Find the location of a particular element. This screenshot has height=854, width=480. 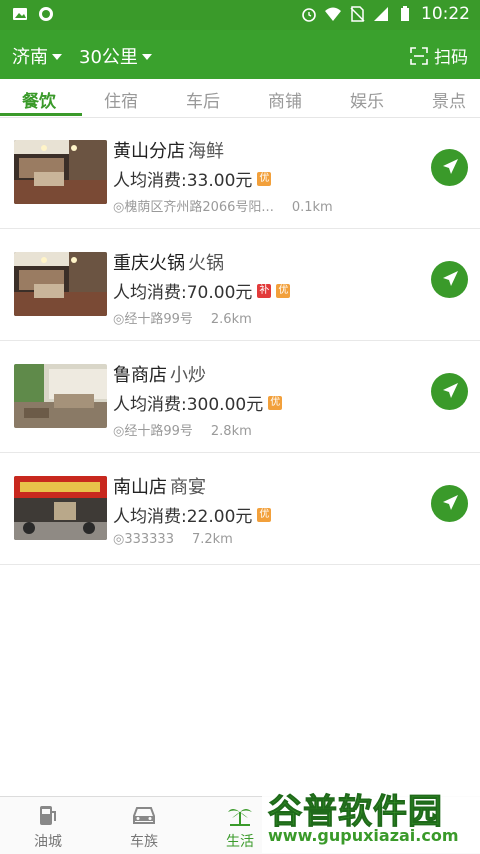

avg-spend-line: 人均消费:22.00元 优 is located at coordinates (192, 514).